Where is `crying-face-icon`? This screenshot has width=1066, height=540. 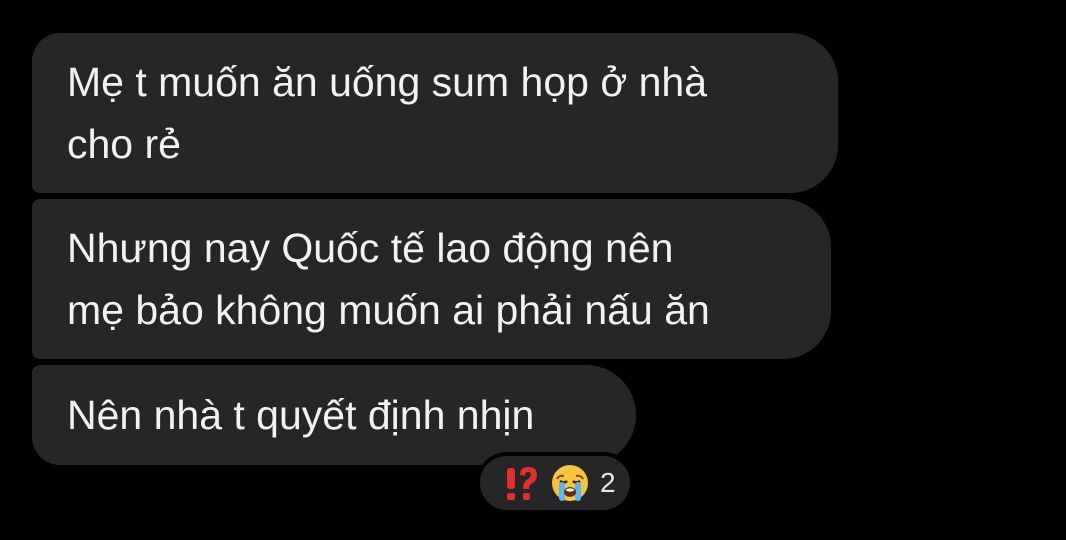 crying-face-icon is located at coordinates (570, 483).